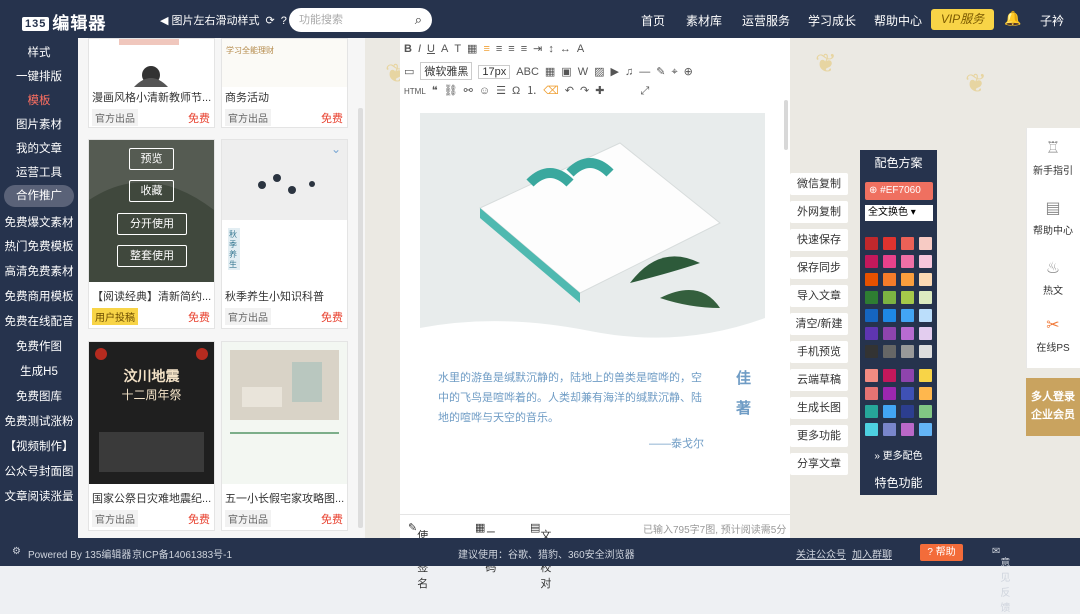  Describe the element at coordinates (566, 71) in the screenshot. I see `image-icon: ▣` at that location.